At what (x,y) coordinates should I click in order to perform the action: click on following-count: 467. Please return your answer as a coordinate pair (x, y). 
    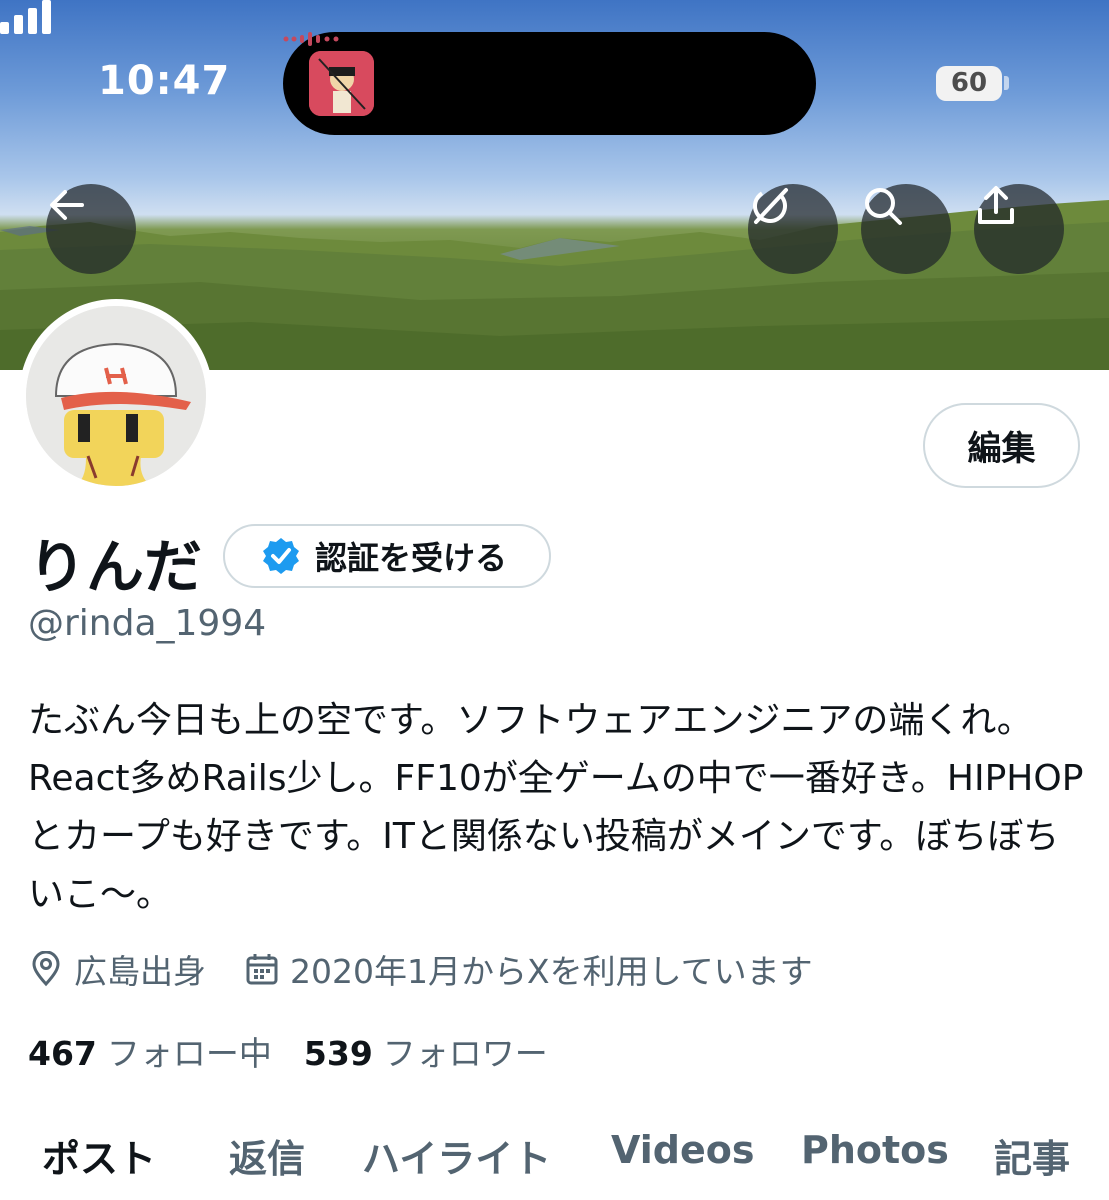
    Looking at the image, I should click on (62, 1053).